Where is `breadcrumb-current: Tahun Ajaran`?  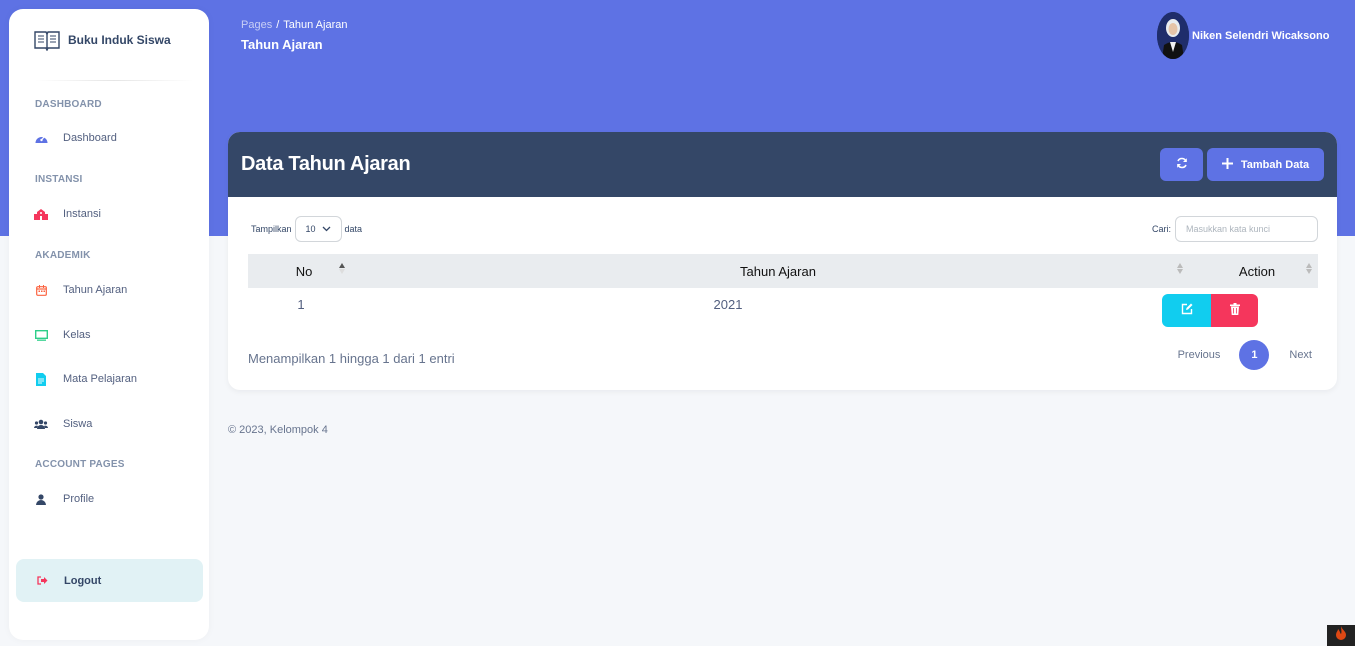
breadcrumb-current: Tahun Ajaran is located at coordinates (315, 25).